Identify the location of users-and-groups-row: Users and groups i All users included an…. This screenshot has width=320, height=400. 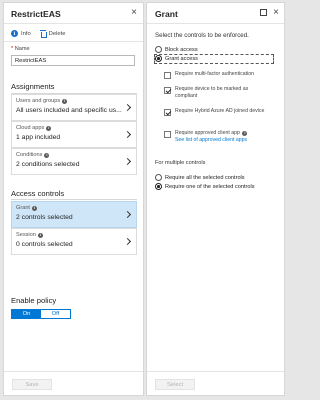
(74, 107).